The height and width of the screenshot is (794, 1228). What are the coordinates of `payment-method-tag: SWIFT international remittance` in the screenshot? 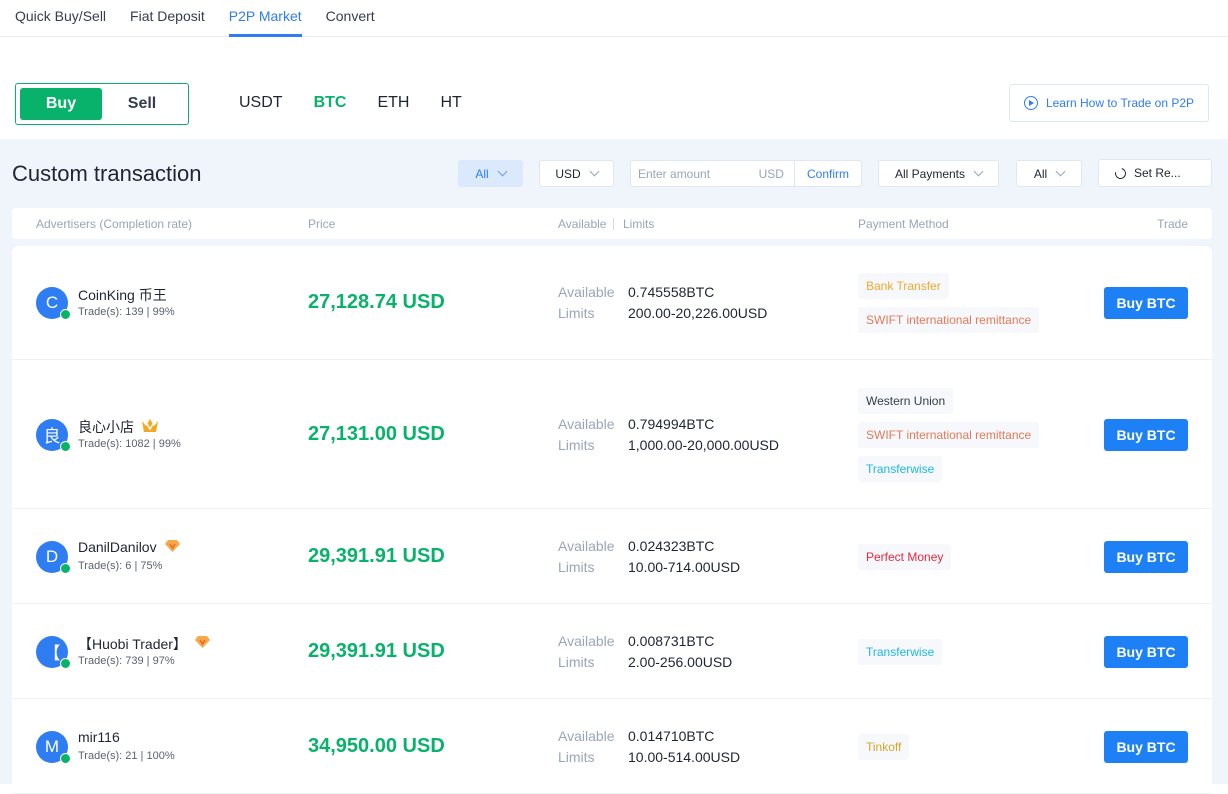 It's located at (949, 434).